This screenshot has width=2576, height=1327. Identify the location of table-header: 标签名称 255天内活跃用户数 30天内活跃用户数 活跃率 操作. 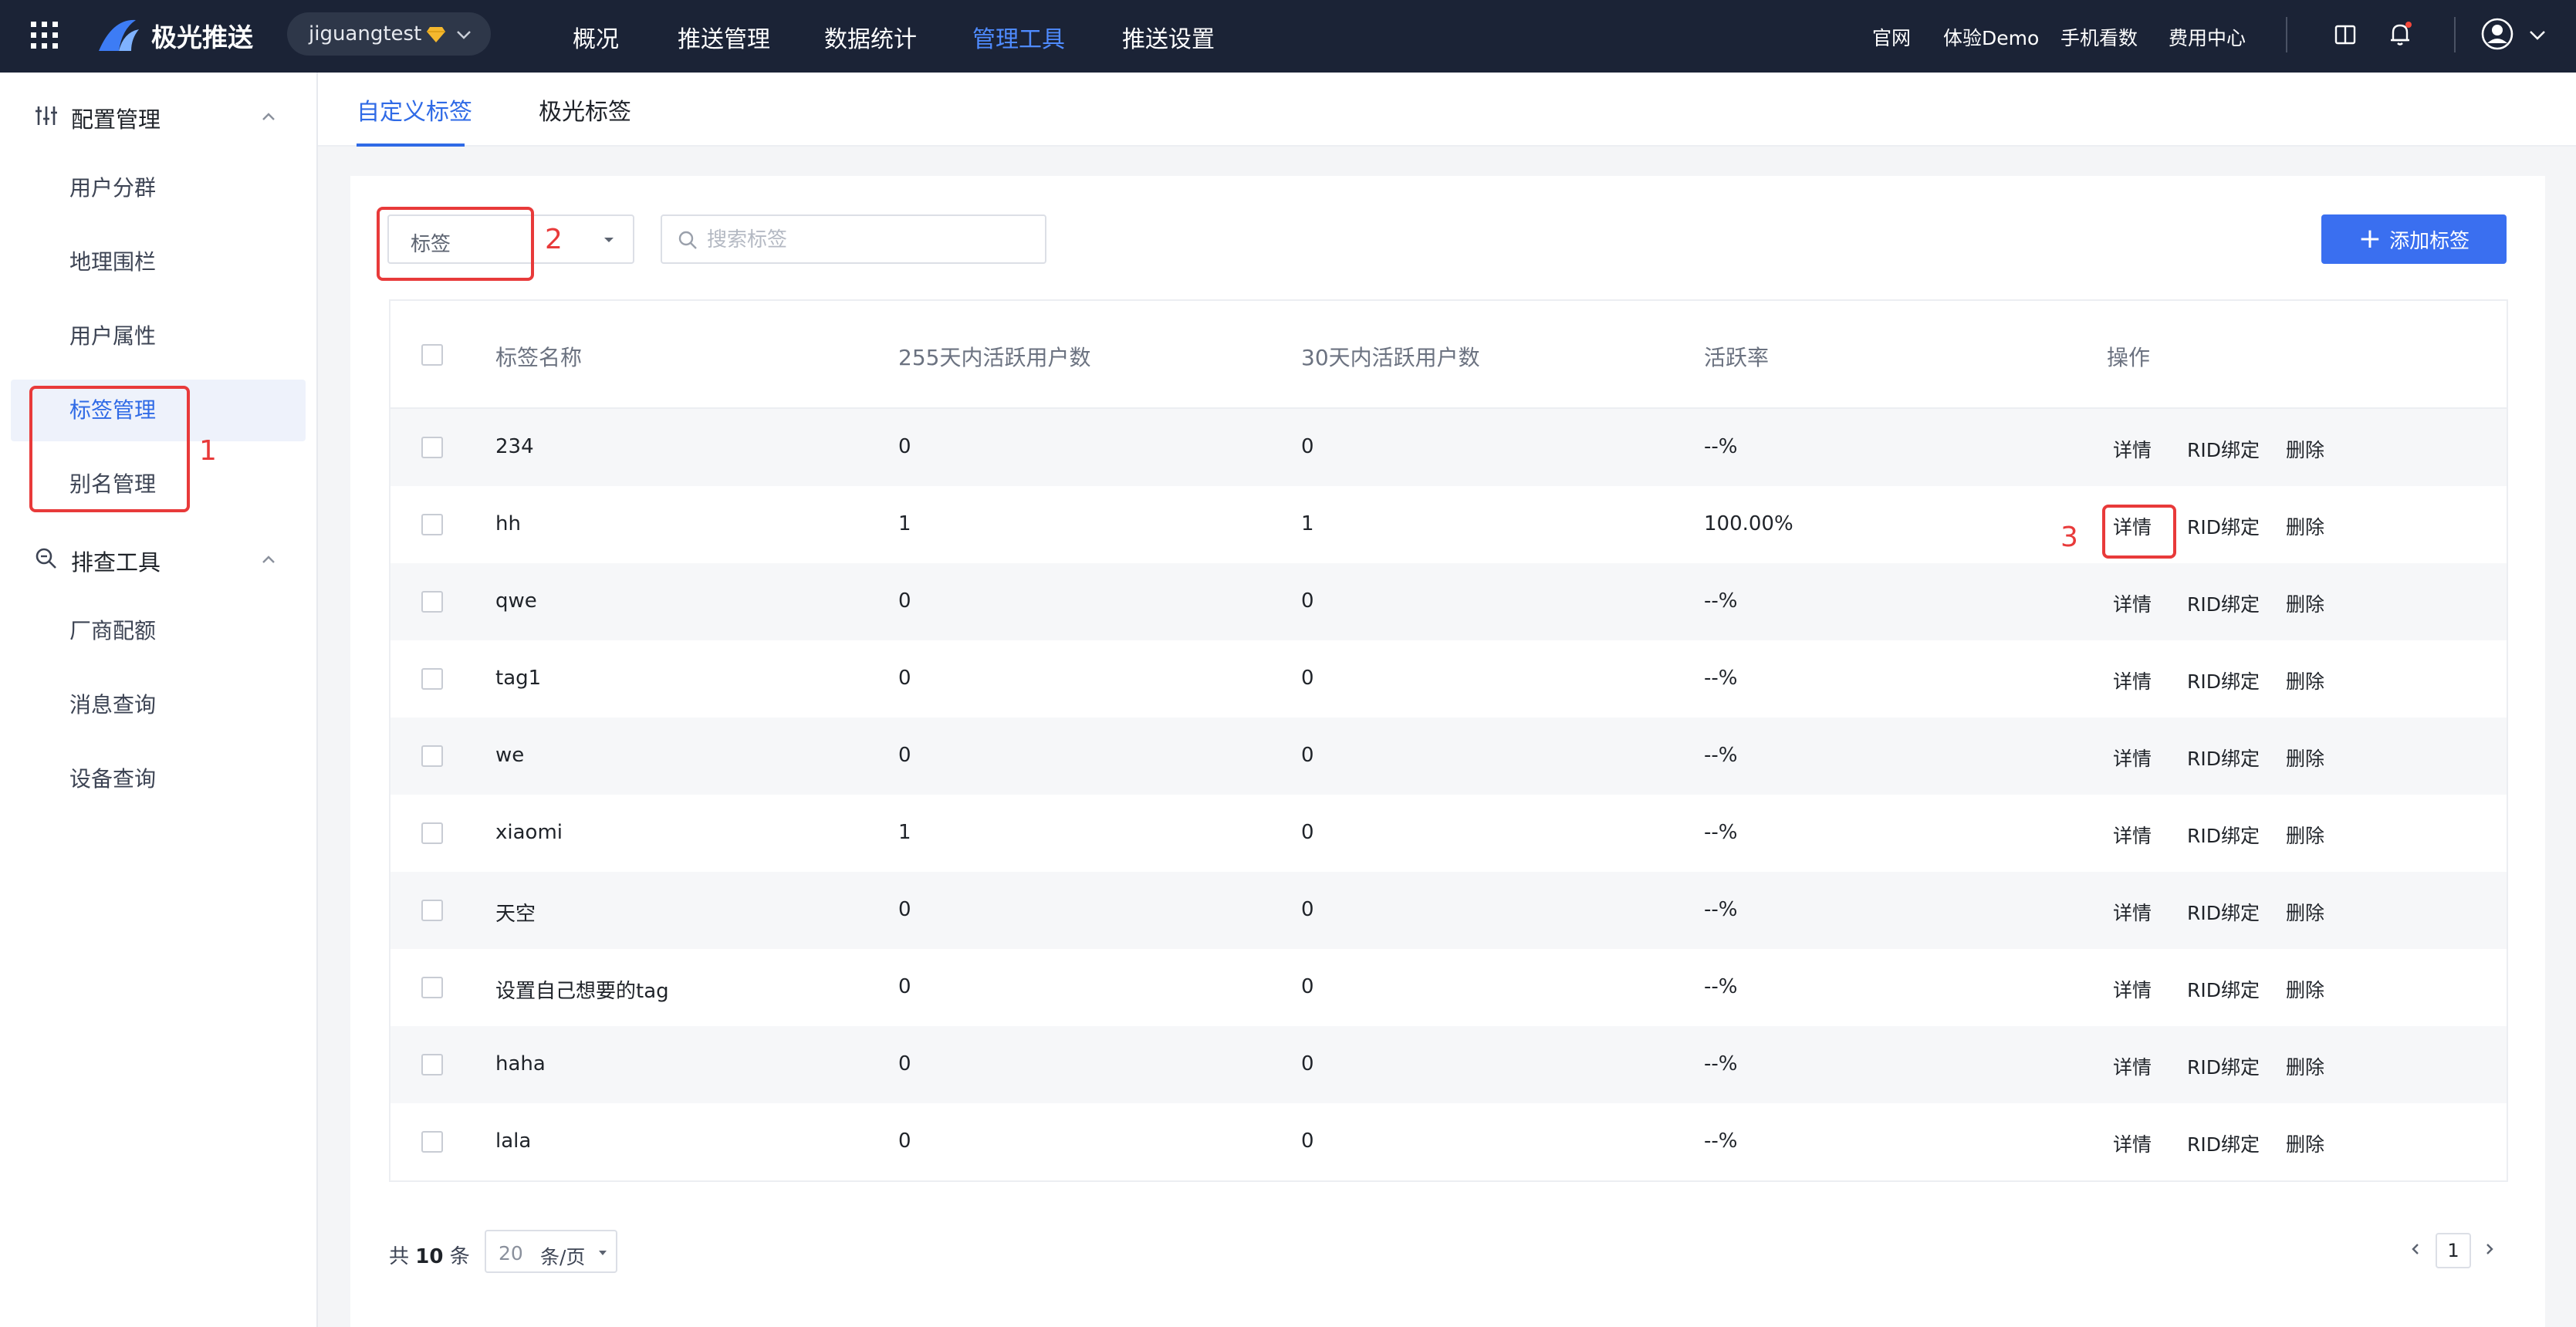
(1448, 355).